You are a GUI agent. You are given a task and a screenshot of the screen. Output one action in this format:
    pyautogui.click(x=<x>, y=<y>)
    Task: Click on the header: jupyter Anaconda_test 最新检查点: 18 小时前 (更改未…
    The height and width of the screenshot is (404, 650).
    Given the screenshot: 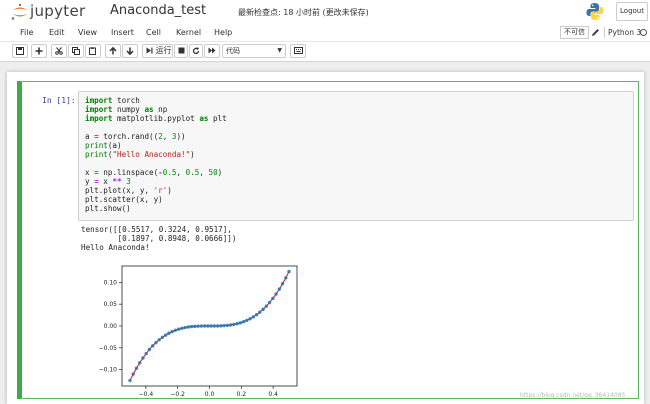 What is the action you would take?
    pyautogui.click(x=325, y=12)
    